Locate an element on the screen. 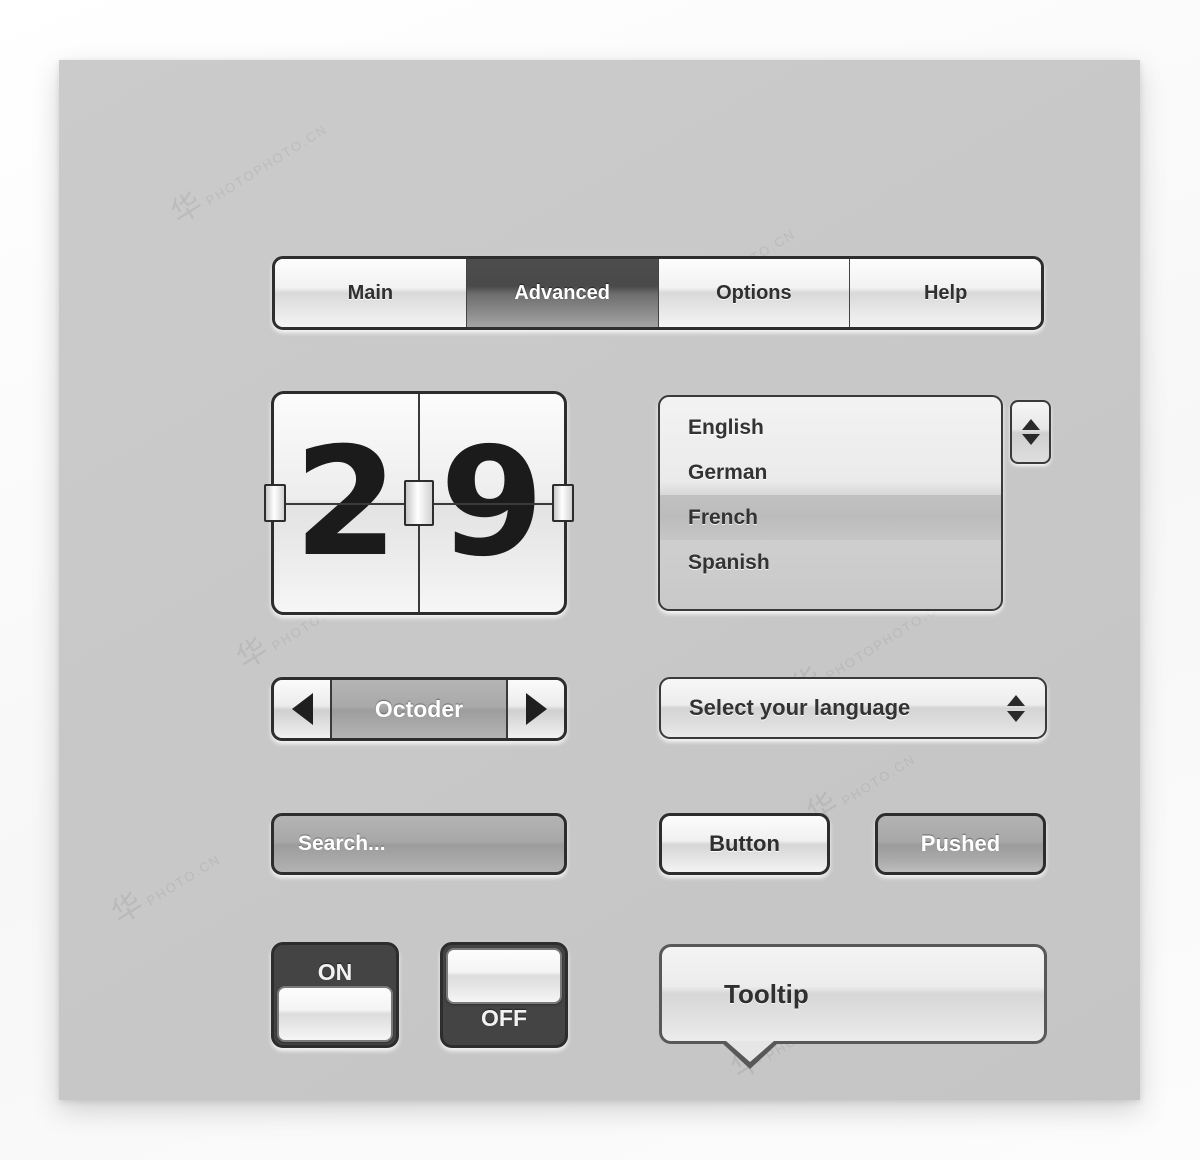 Image resolution: width=1200 pixels, height=1160 pixels. toggle-switch-off: OFF is located at coordinates (504, 995).